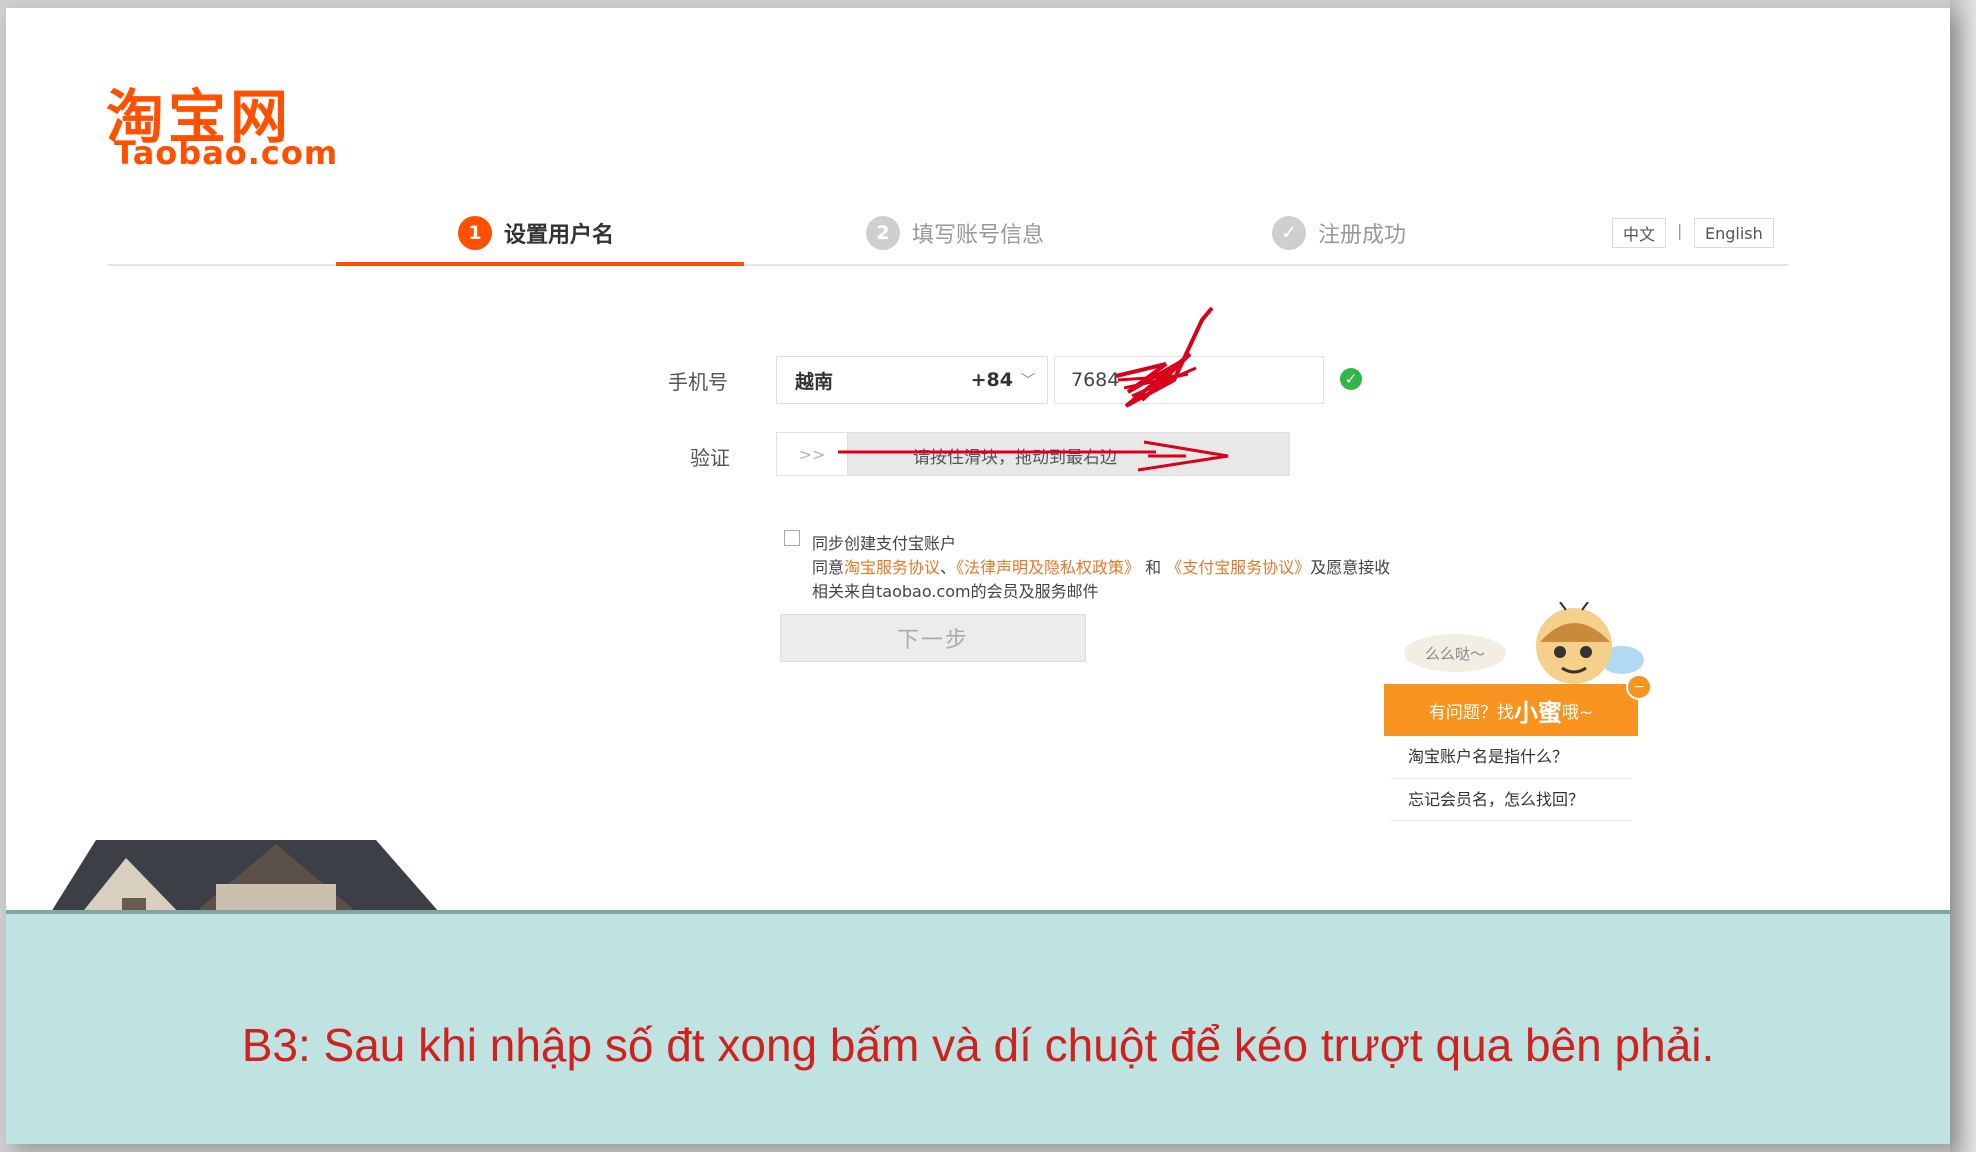  What do you see at coordinates (1537, 712) in the screenshot?
I see `helper-header-name: 小蜜` at bounding box center [1537, 712].